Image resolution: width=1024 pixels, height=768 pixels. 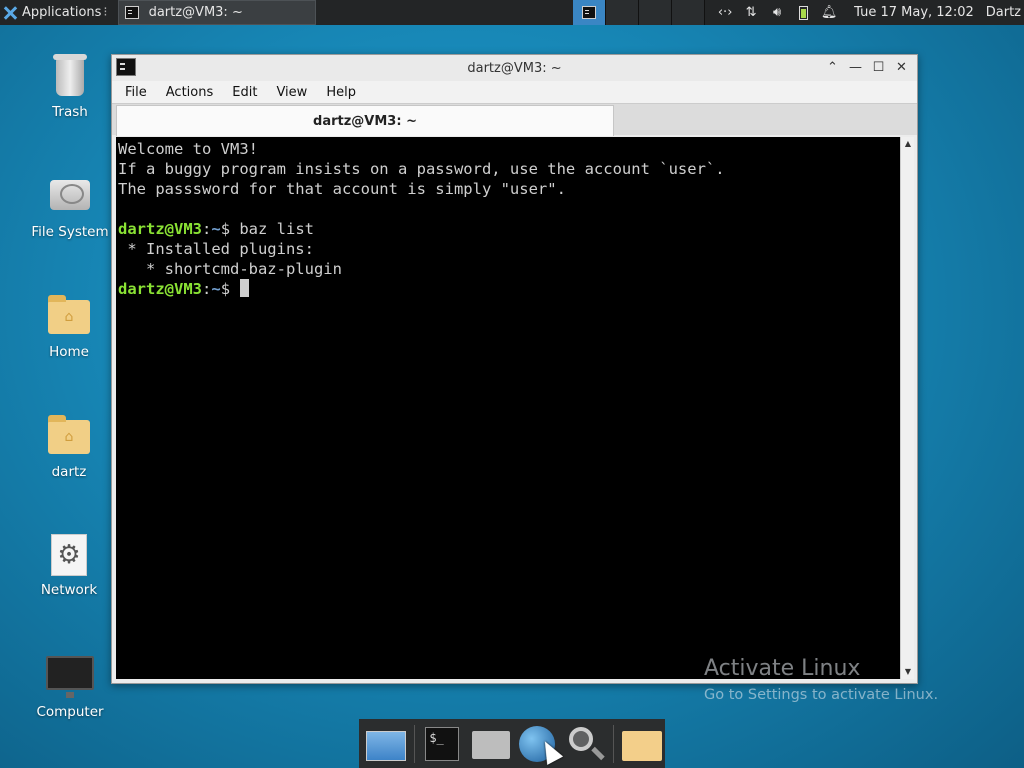 What do you see at coordinates (195, 12) in the screenshot?
I see `taskbar-terminal-label: dartz@VM3: ~` at bounding box center [195, 12].